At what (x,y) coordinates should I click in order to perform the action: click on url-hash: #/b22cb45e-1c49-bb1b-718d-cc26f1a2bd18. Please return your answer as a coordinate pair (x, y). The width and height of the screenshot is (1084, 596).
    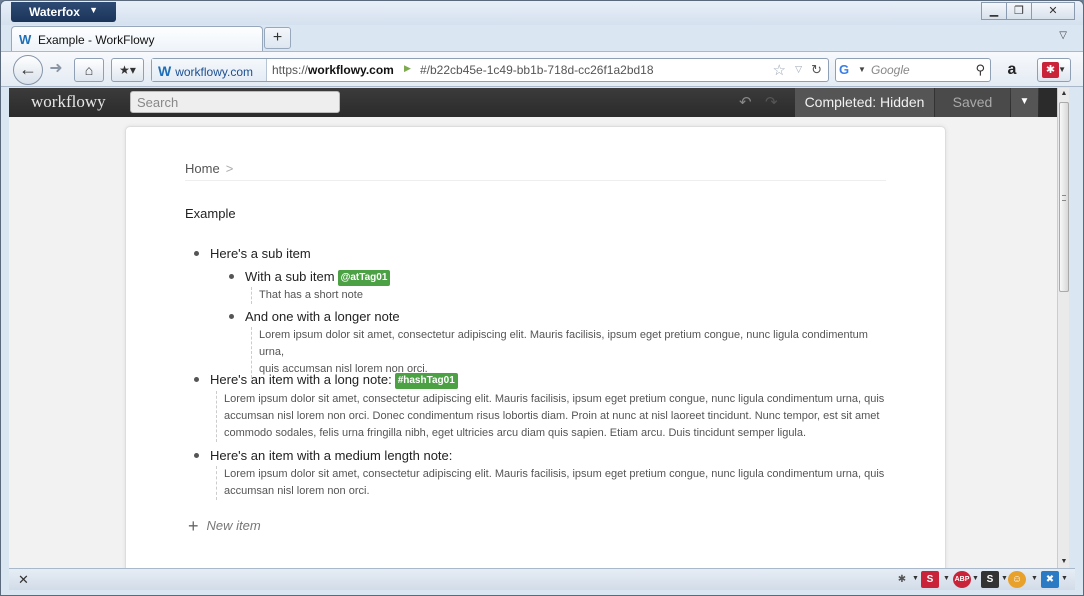
    Looking at the image, I should click on (537, 70).